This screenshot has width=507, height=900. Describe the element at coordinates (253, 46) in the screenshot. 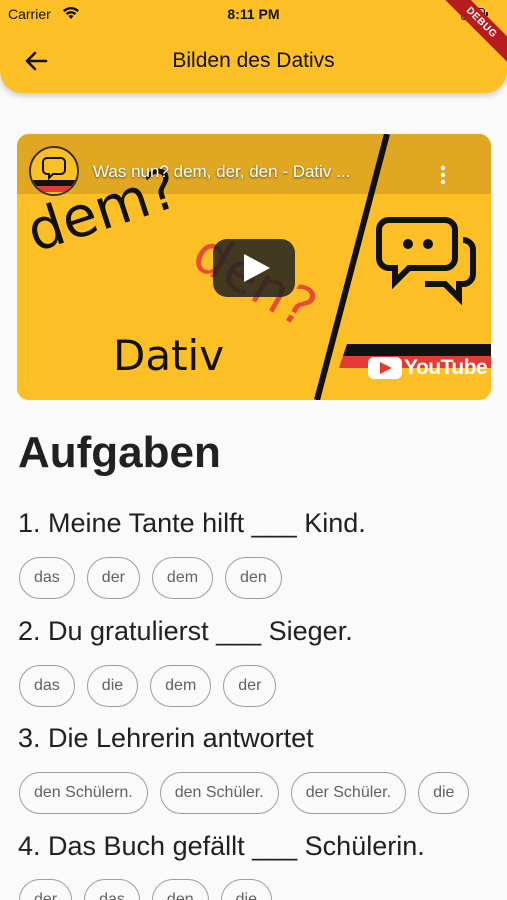

I see `app-bar: Carrier 8:11 PM Bilden des Dativs` at that location.